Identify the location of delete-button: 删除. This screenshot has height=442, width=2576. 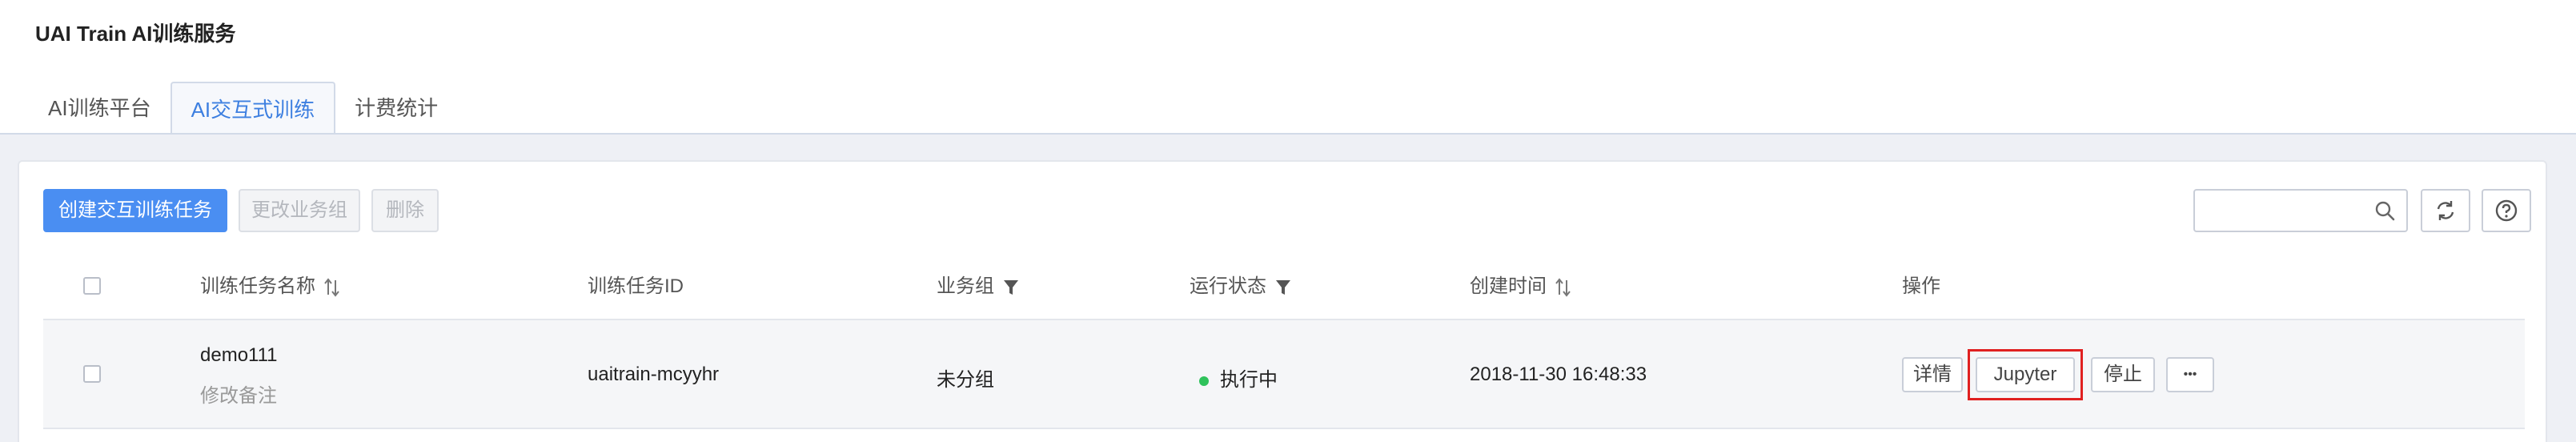
(405, 210).